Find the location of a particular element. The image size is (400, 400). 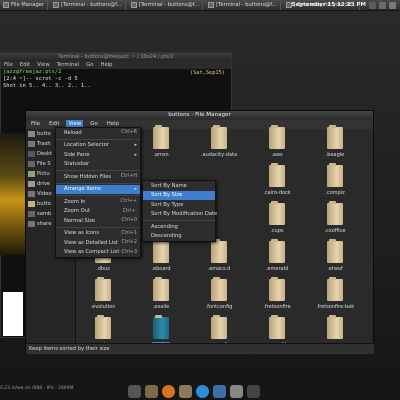

menu-terminal: Terminal is located at coordinates (68, 65).